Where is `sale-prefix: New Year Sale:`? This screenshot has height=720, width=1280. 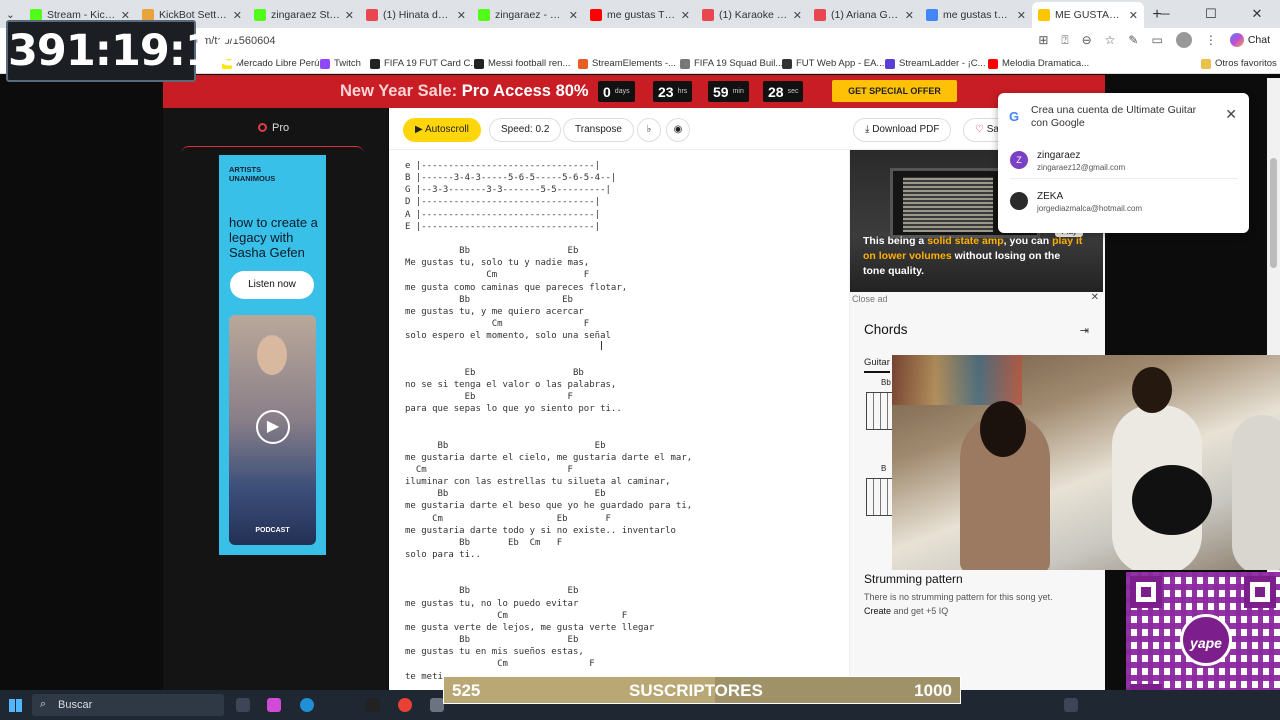
sale-prefix: New Year Sale: is located at coordinates (399, 91).